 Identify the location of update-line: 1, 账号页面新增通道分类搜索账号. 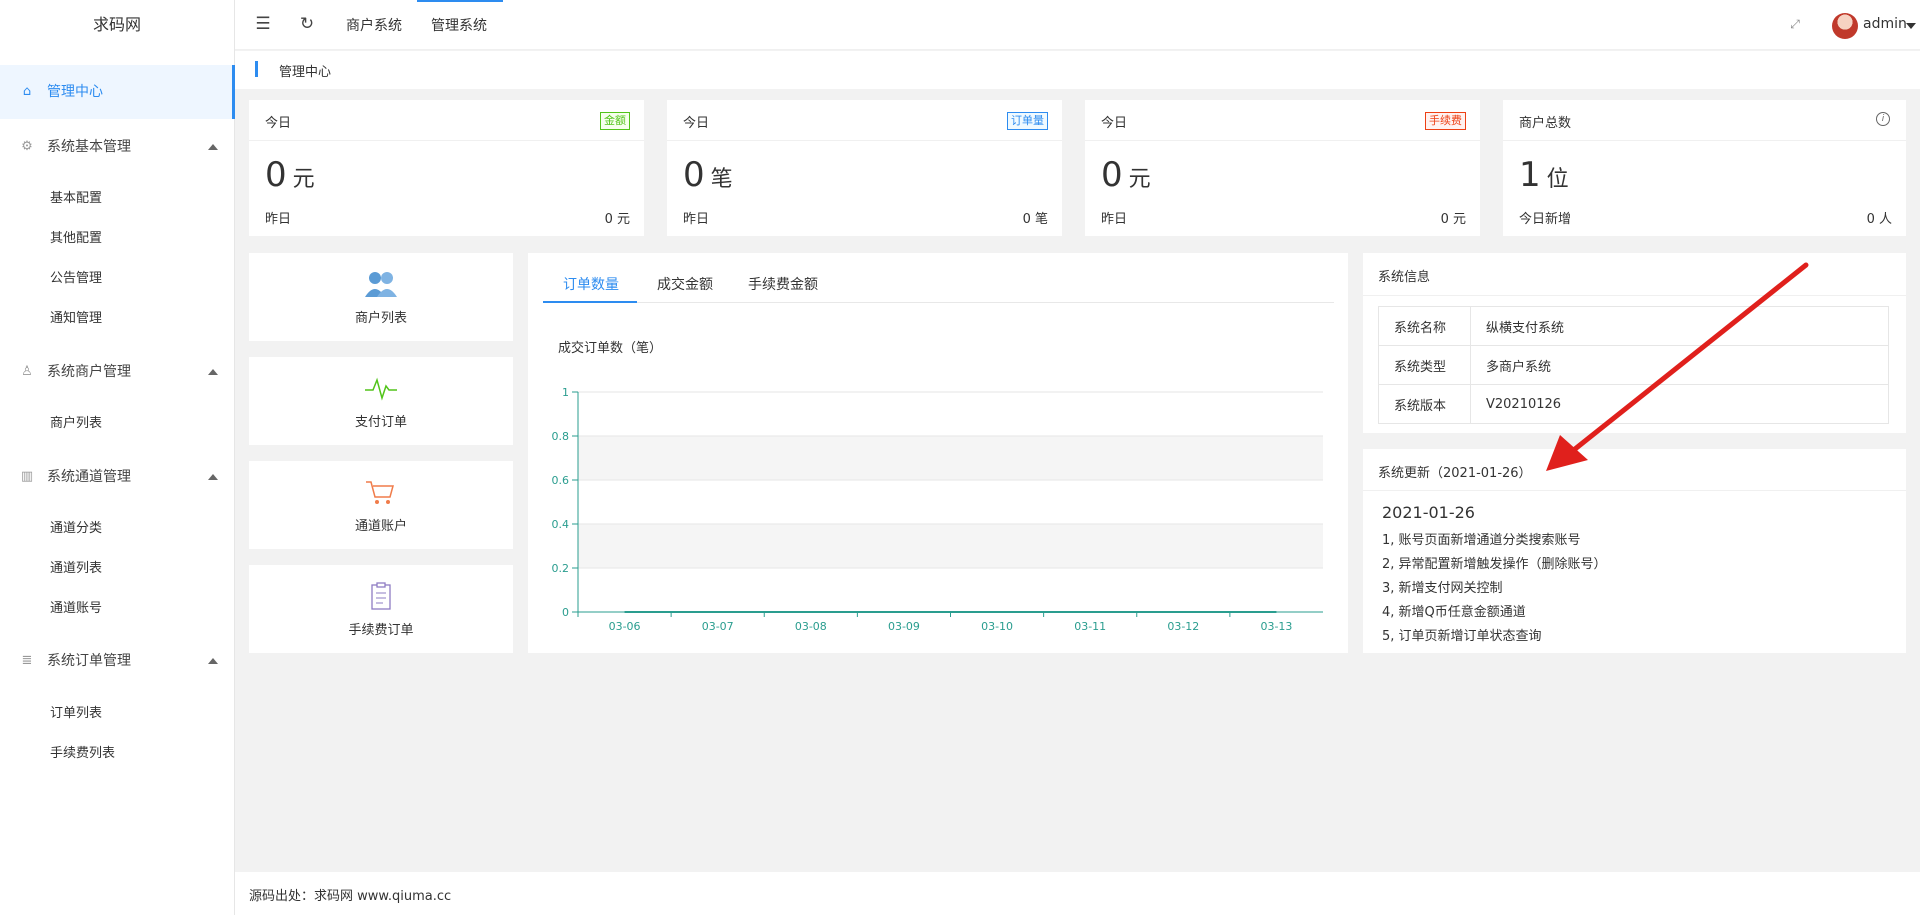
(1481, 540).